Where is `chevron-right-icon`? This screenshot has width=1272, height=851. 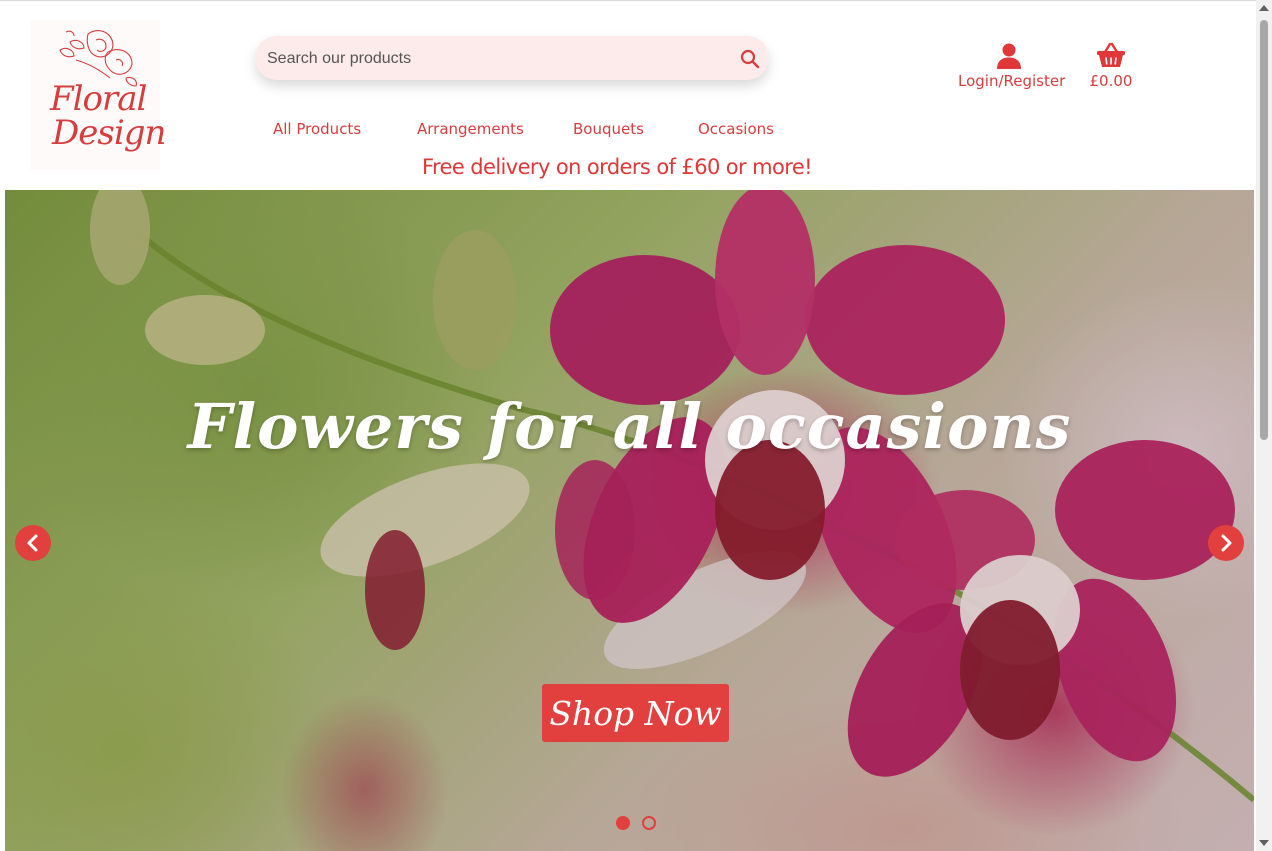
chevron-right-icon is located at coordinates (1226, 543).